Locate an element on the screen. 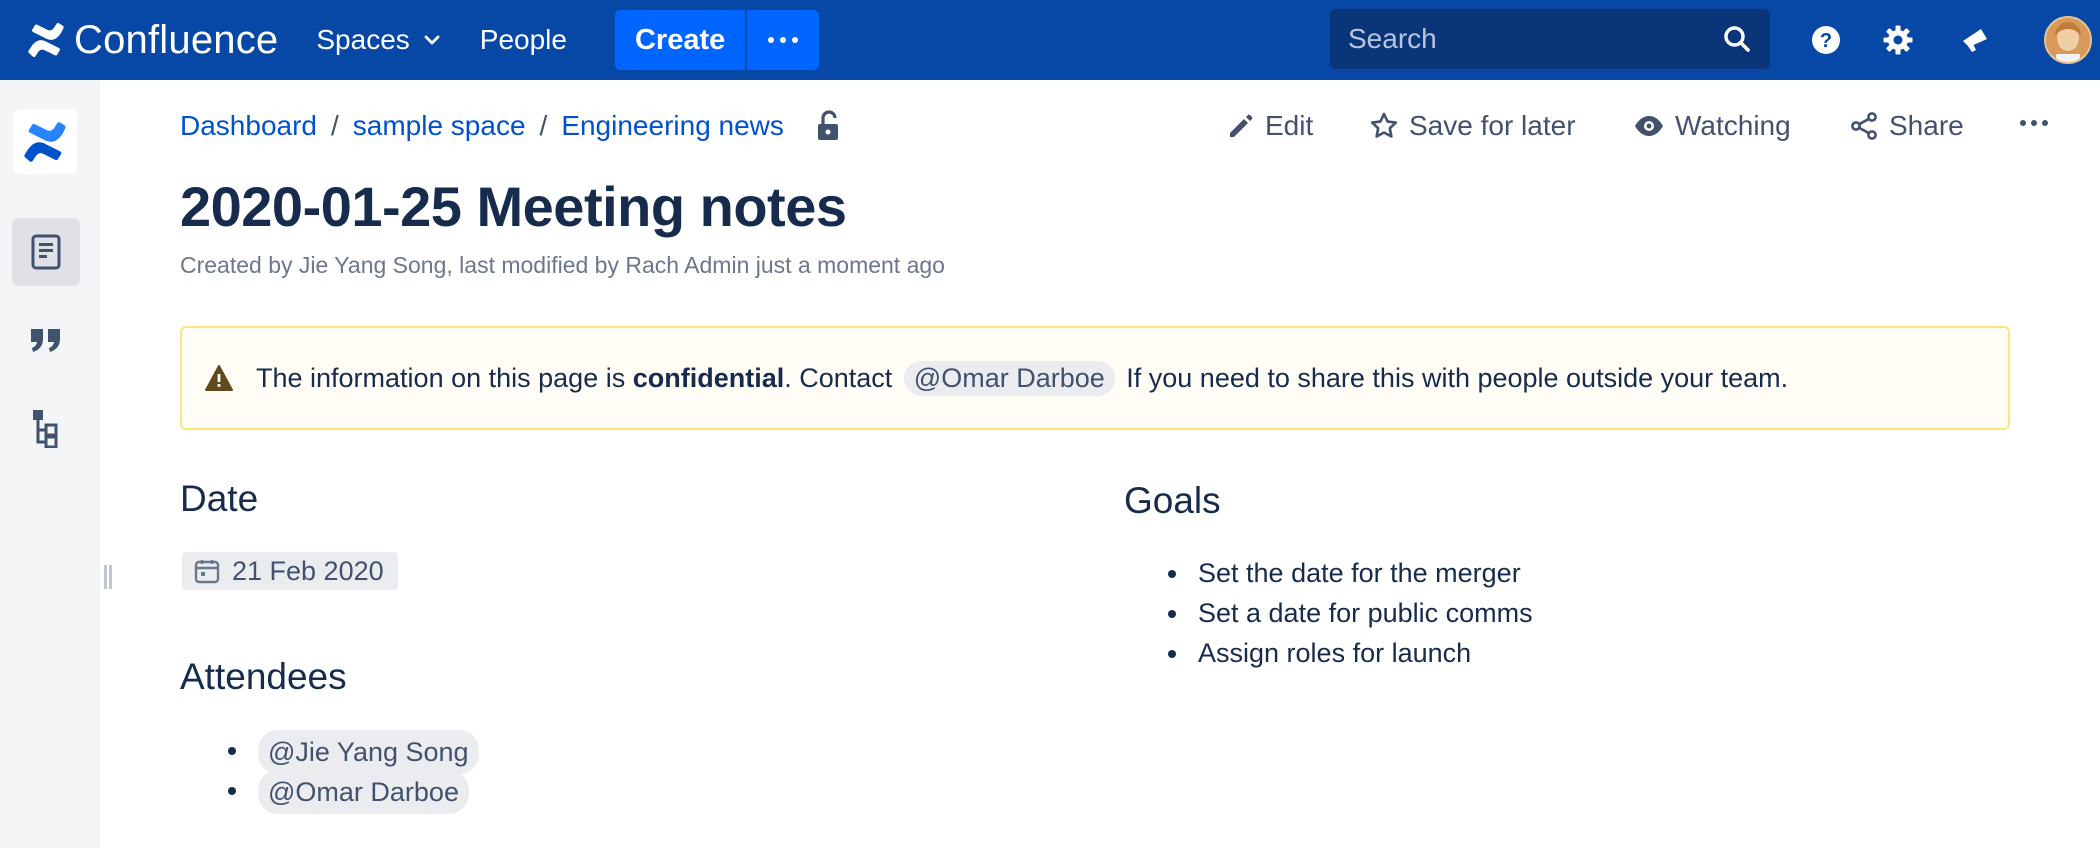 The width and height of the screenshot is (2100, 848). attendees-list: @Jie Yang Song @Omar Darboe is located at coordinates (353, 772).